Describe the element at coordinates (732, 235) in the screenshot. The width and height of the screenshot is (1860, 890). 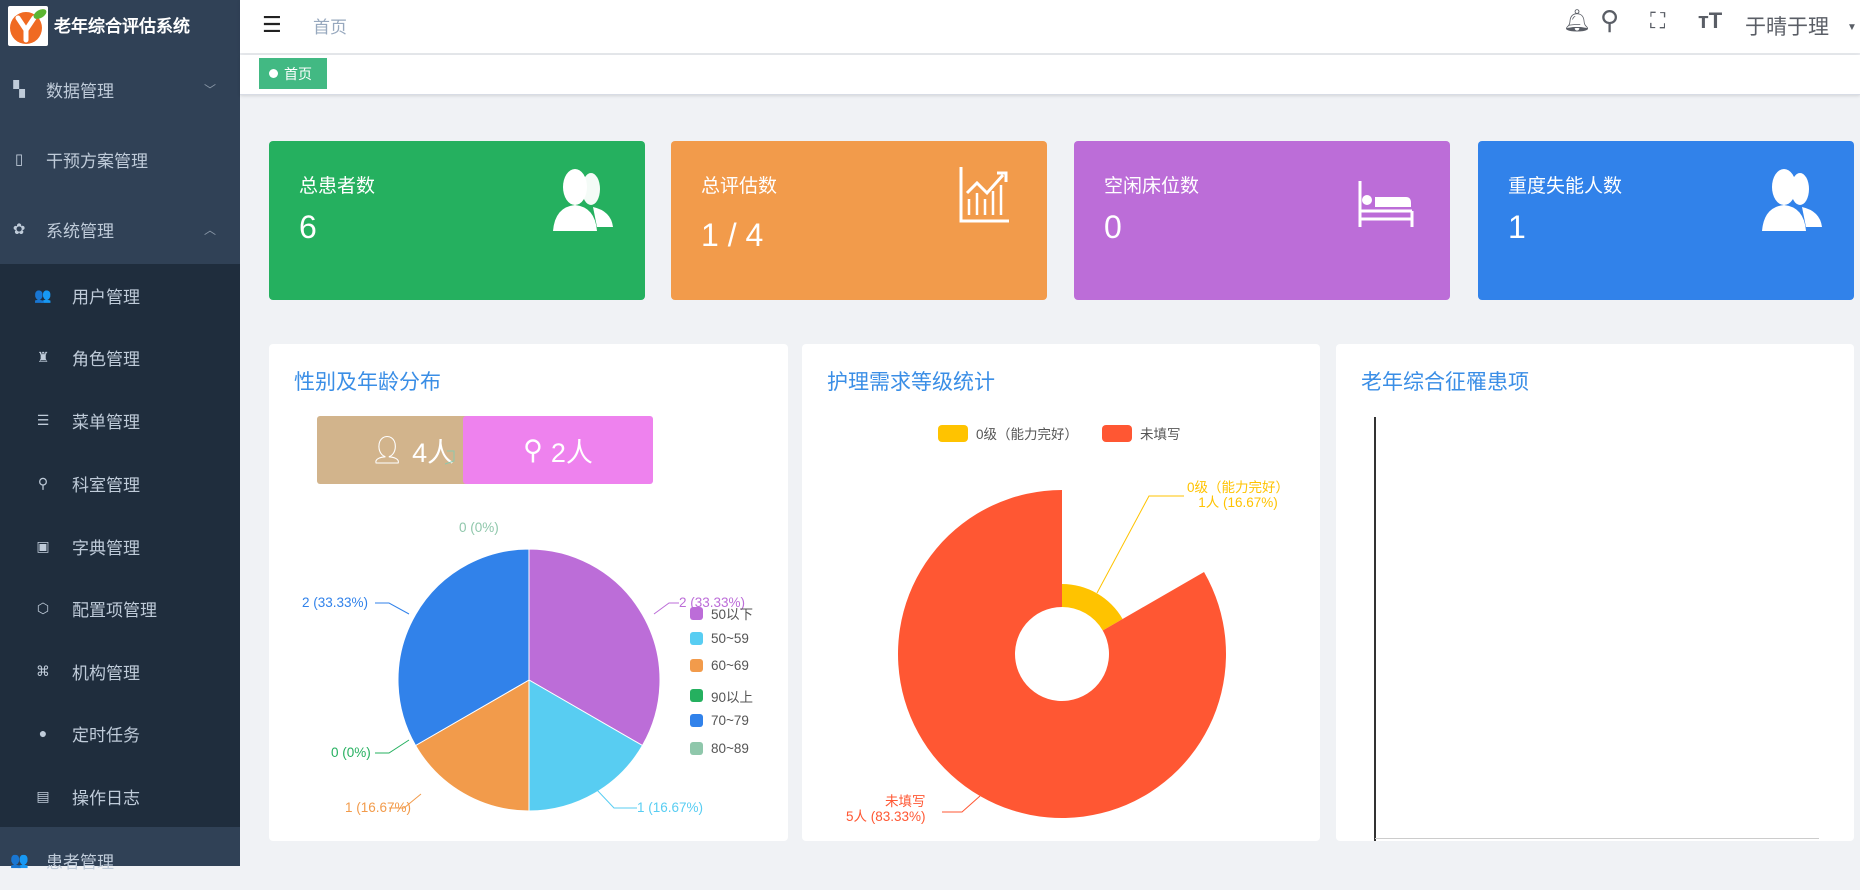
I see `card-value: 1 / 4` at that location.